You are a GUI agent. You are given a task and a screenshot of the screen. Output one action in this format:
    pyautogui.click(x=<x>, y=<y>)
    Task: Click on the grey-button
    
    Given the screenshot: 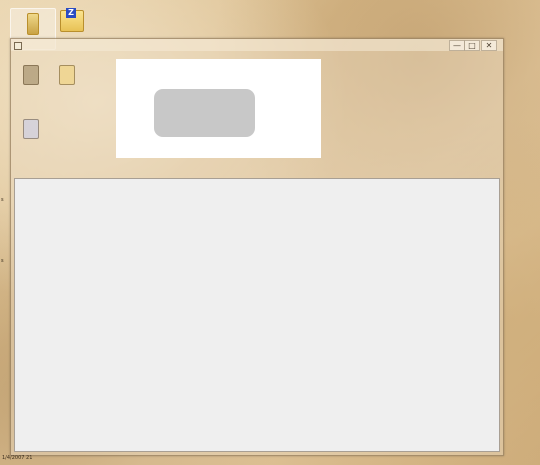 What is the action you would take?
    pyautogui.click(x=204, y=113)
    